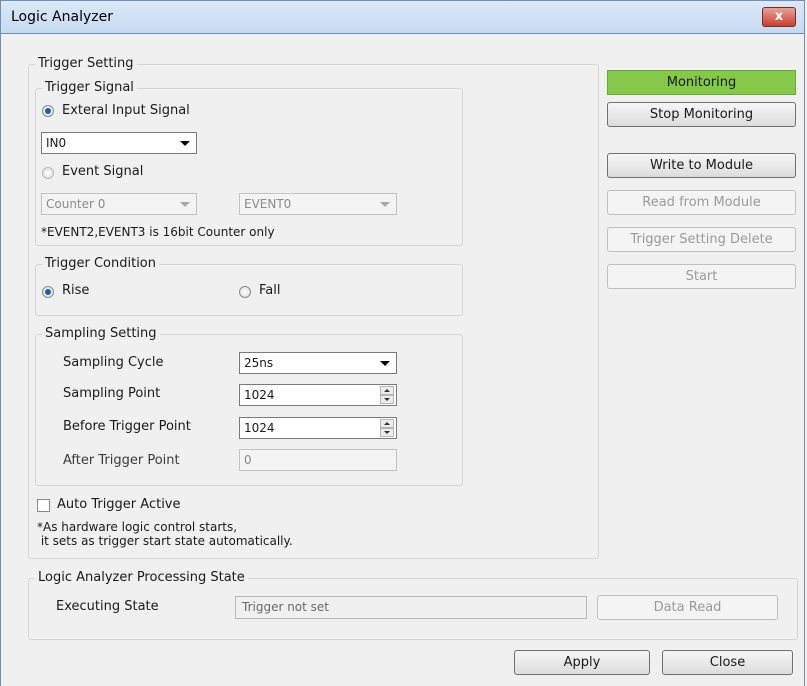 This screenshot has height=686, width=807. What do you see at coordinates (318, 395) in the screenshot?
I see `sampling-point-stepper: 1024` at bounding box center [318, 395].